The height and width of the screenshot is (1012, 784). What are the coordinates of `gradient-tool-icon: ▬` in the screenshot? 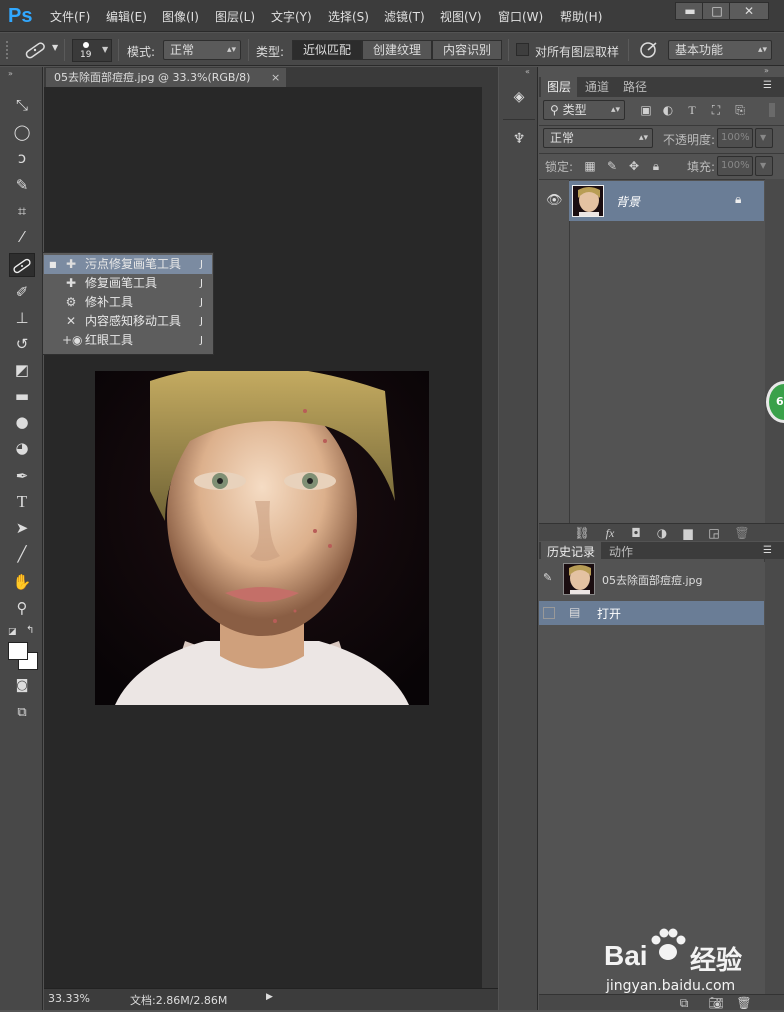 It's located at (22, 396).